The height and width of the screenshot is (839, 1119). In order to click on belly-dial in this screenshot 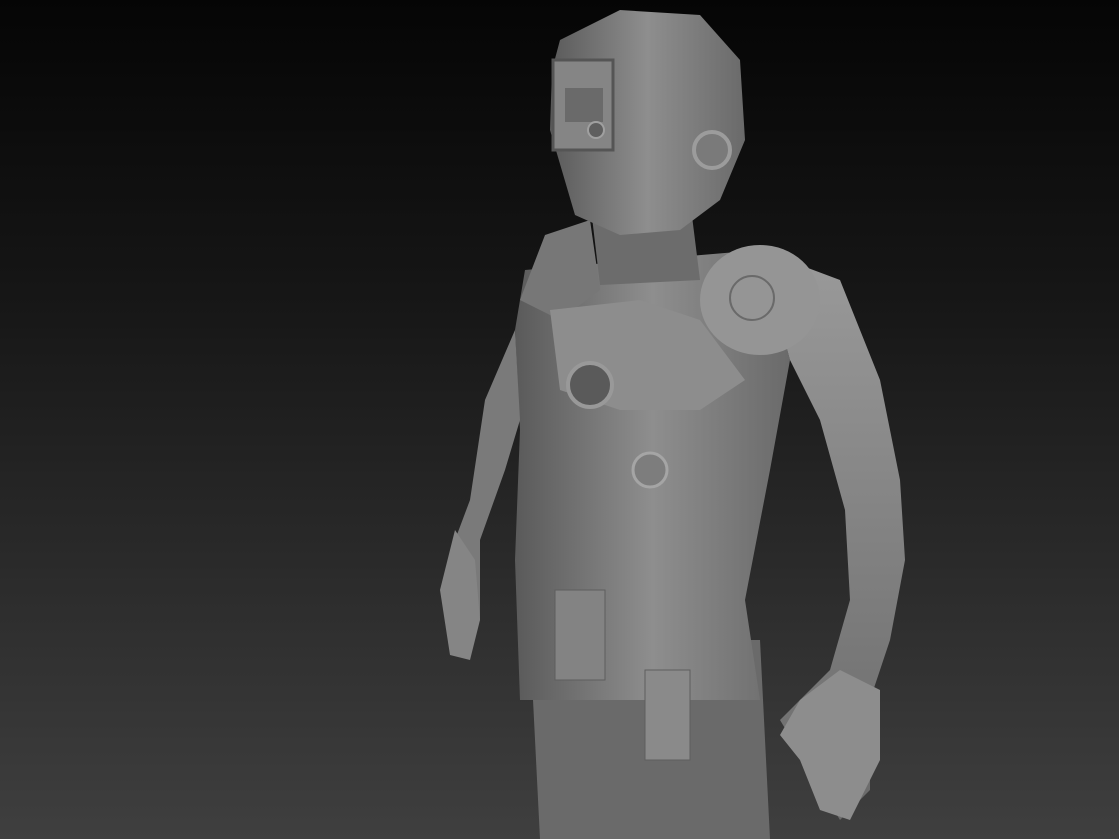, I will do `click(650, 470)`.